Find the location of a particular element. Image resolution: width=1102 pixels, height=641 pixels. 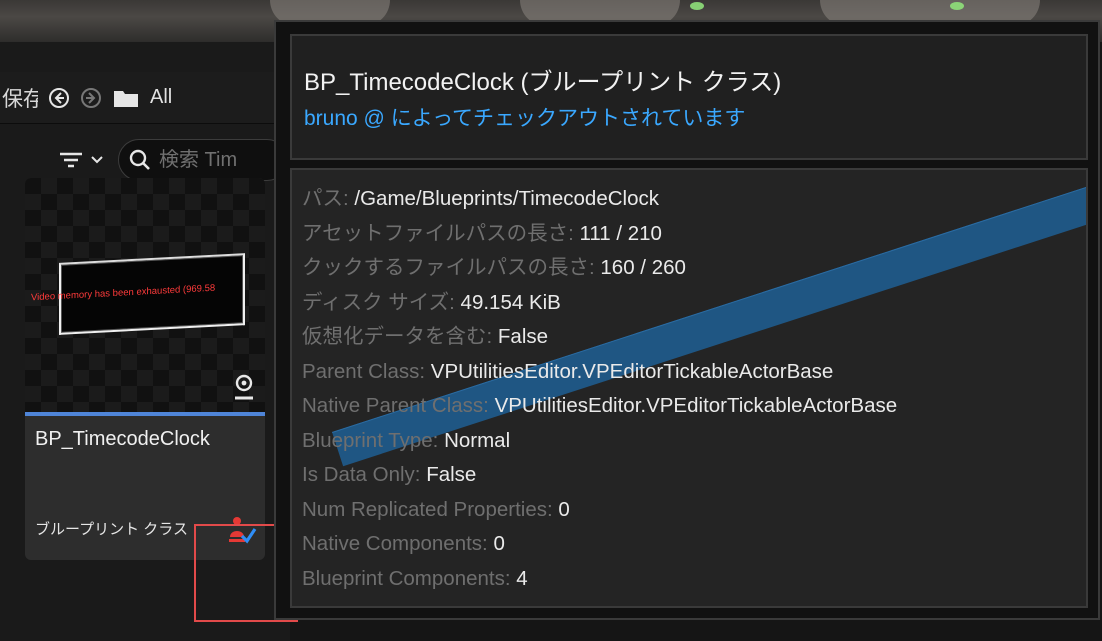

filter-icon is located at coordinates (71, 160).